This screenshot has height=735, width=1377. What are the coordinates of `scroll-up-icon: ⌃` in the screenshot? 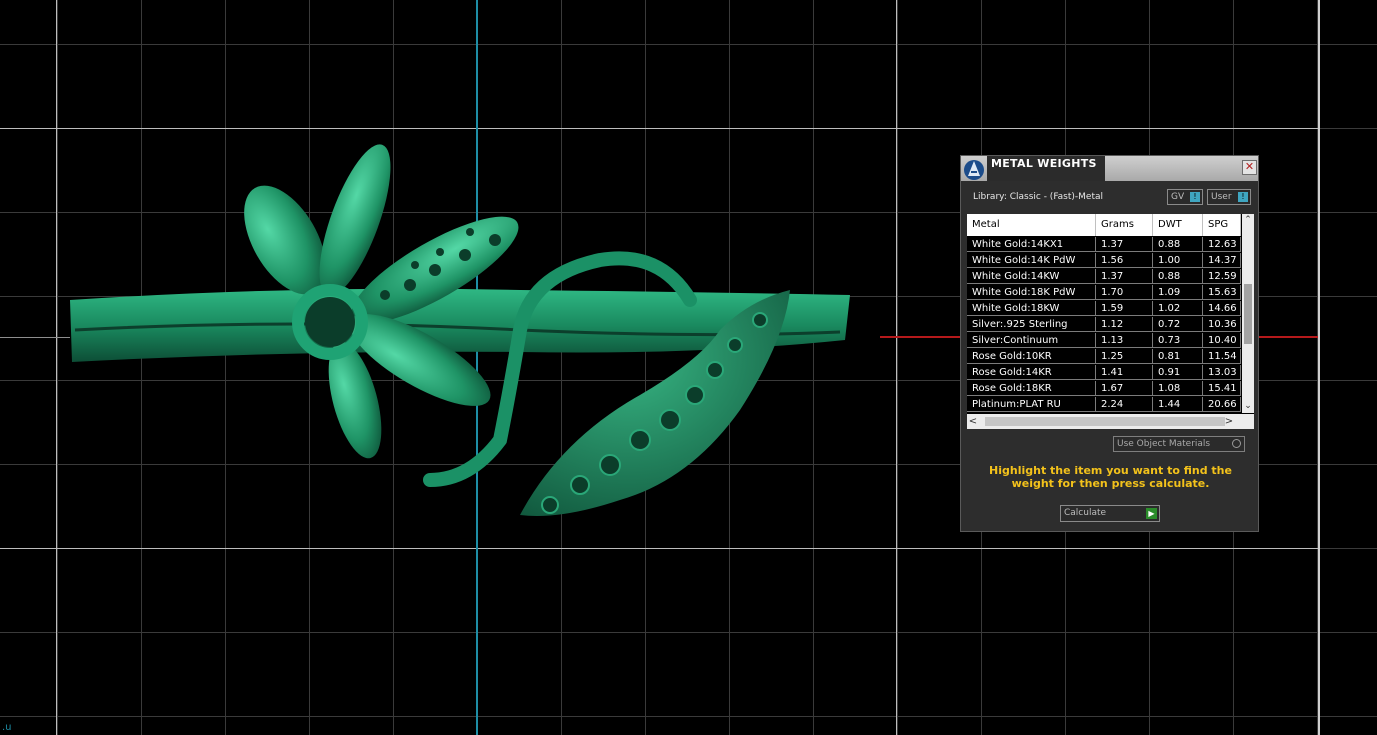 It's located at (1248, 220).